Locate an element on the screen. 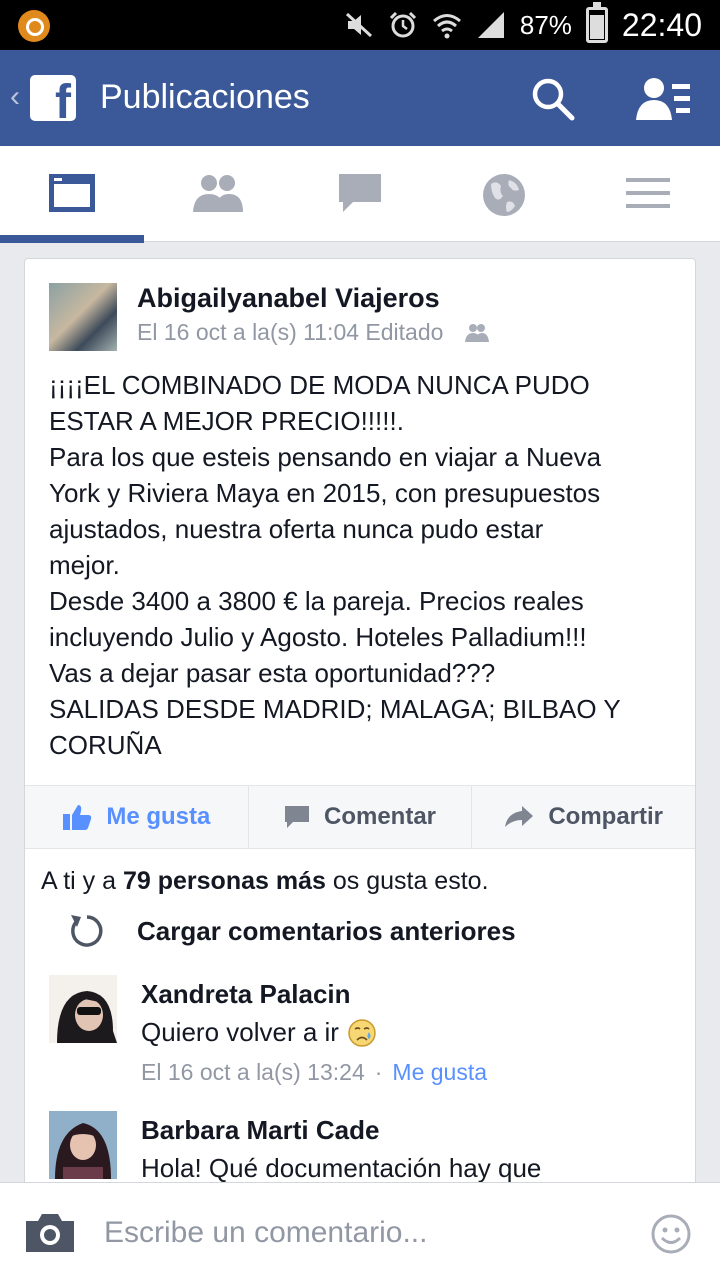 This screenshot has width=720, height=1280. globe-icon is located at coordinates (504, 195).